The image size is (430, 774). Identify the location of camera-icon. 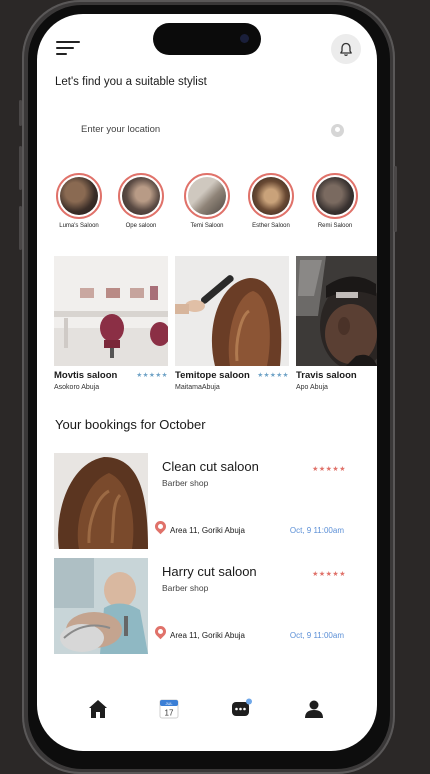
(244, 38).